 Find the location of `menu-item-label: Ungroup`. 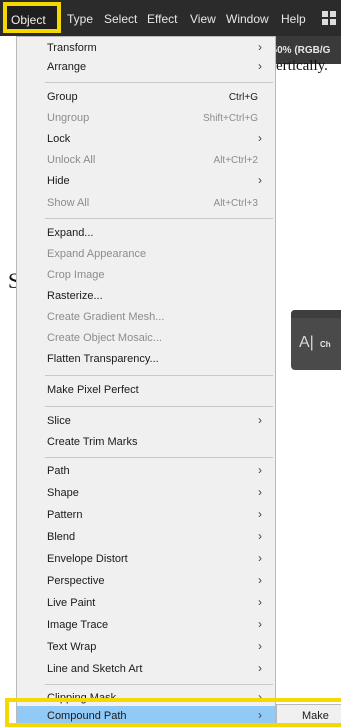

menu-item-label: Ungroup is located at coordinates (68, 118).